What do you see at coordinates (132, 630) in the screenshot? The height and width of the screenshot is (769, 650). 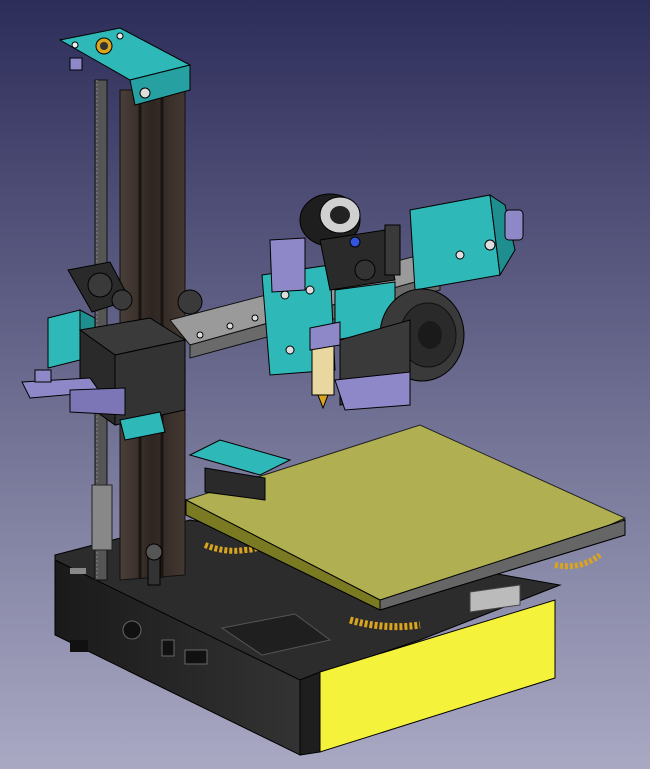 I see `base-port-round` at bounding box center [132, 630].